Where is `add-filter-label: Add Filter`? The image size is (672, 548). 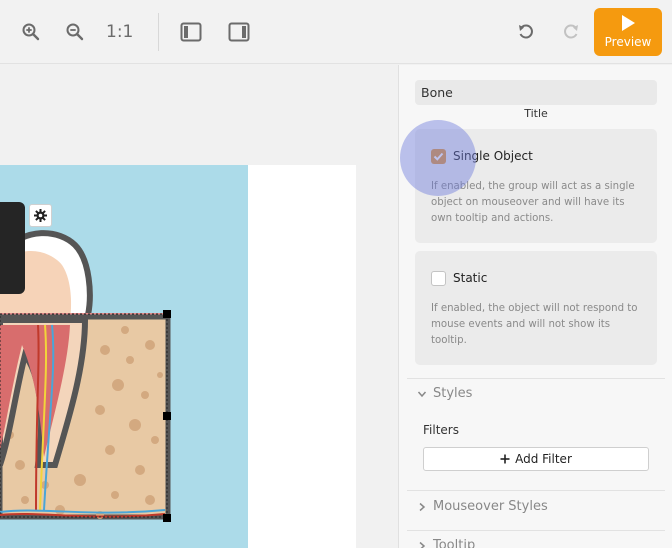
add-filter-label: Add Filter is located at coordinates (543, 459).